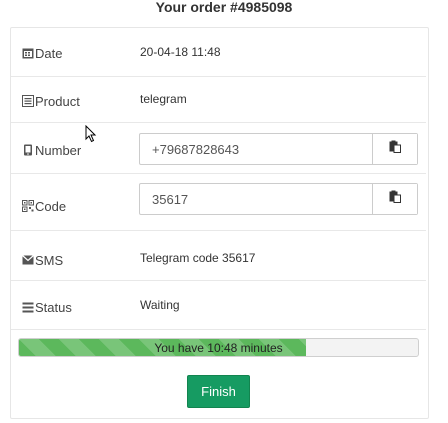 This screenshot has height=423, width=448. I want to click on code-label-group: Code, so click(43, 206).